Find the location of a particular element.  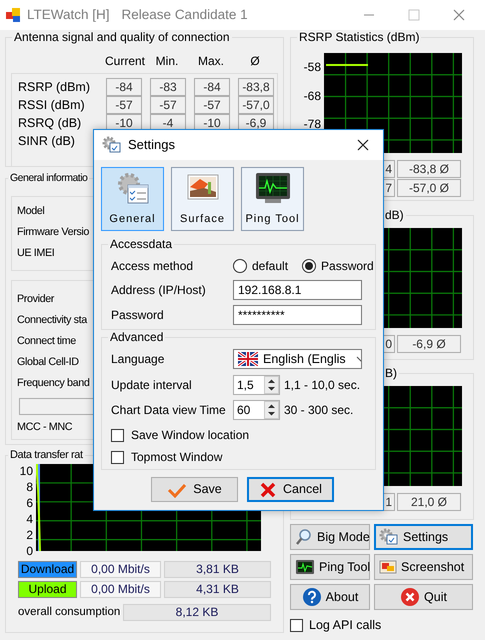

consumption-field: 8,12 KB is located at coordinates (197, 613).